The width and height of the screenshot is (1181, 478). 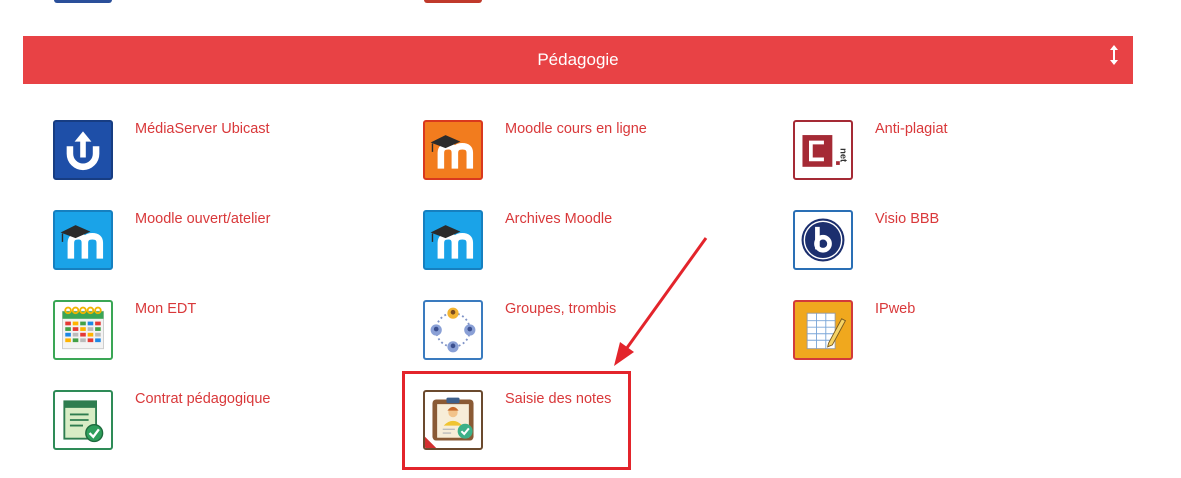 I want to click on section-title: Pédagogie, so click(x=578, y=59).